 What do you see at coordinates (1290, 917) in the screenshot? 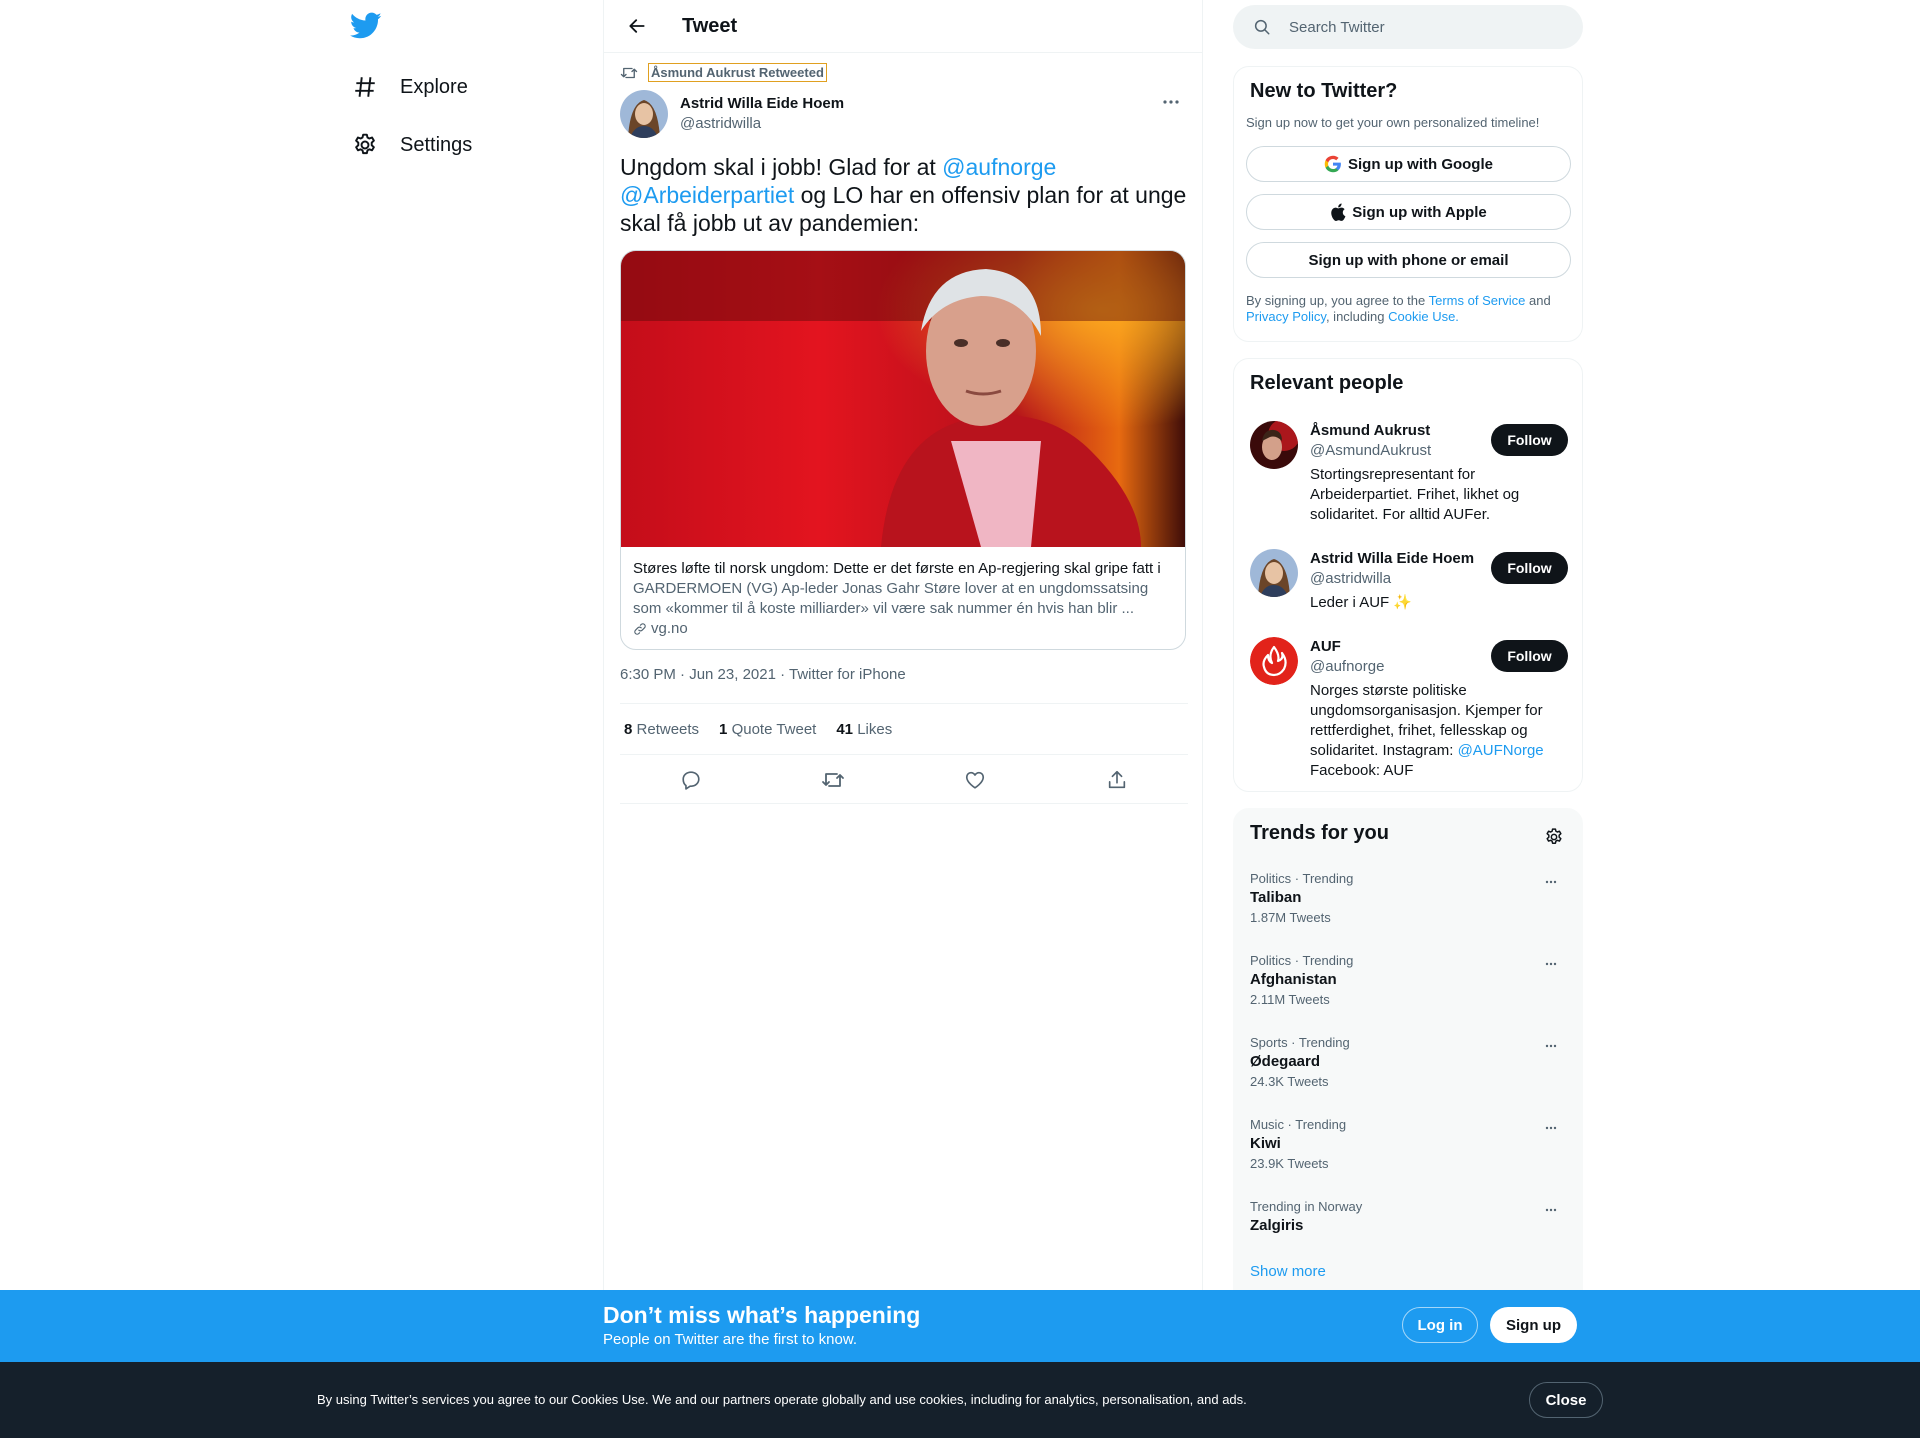
I see `trend-count: 1.87M Tweets` at bounding box center [1290, 917].